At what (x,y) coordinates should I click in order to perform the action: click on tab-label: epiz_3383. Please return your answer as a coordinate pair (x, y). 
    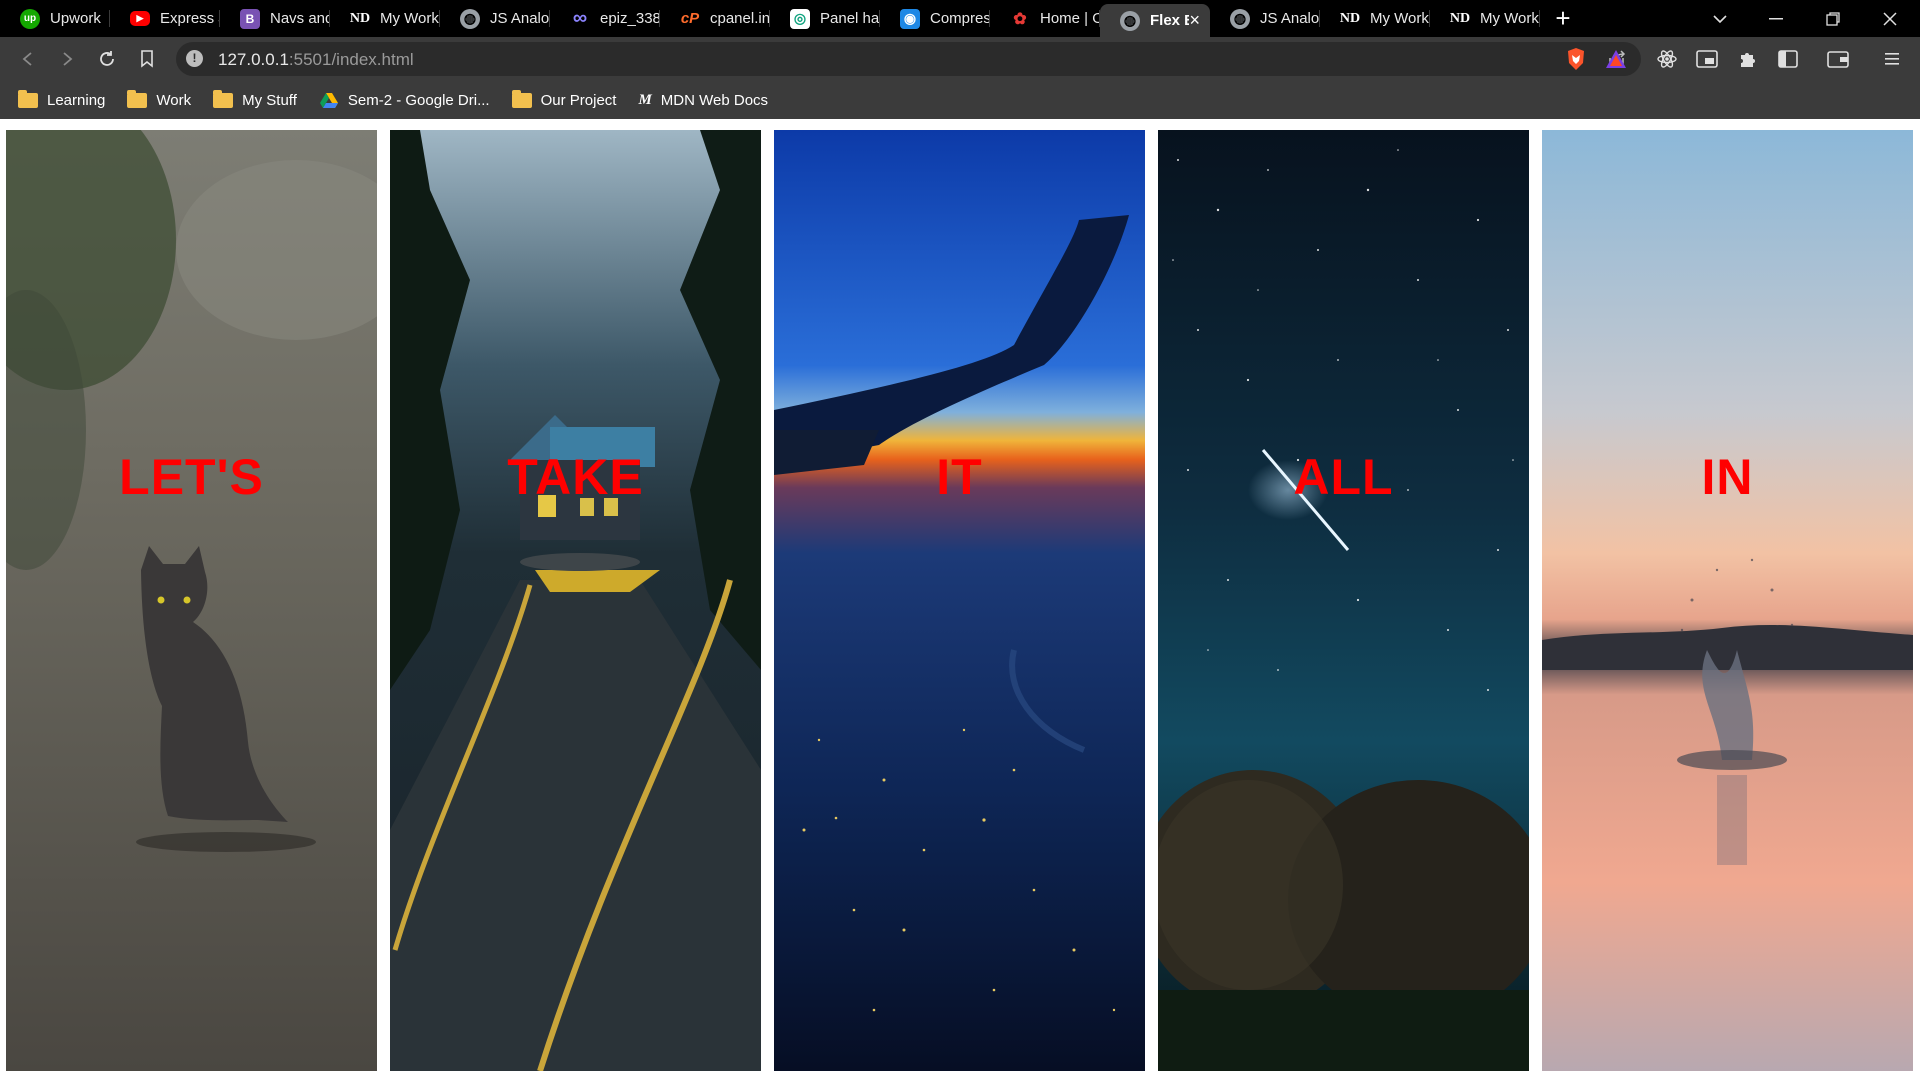
    Looking at the image, I should click on (630, 18).